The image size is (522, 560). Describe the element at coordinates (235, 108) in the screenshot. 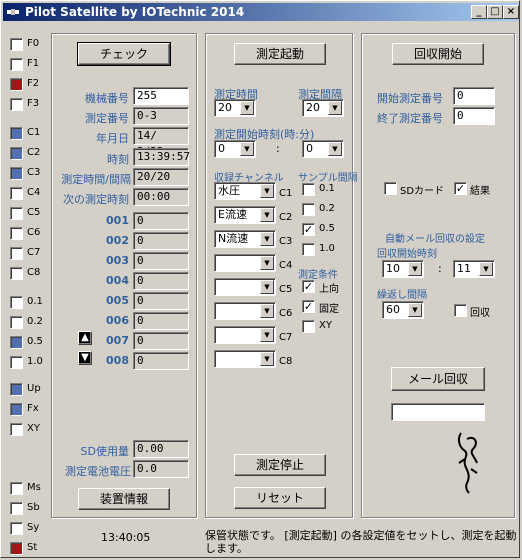

I see `measure-time-select: 20 ▼` at that location.